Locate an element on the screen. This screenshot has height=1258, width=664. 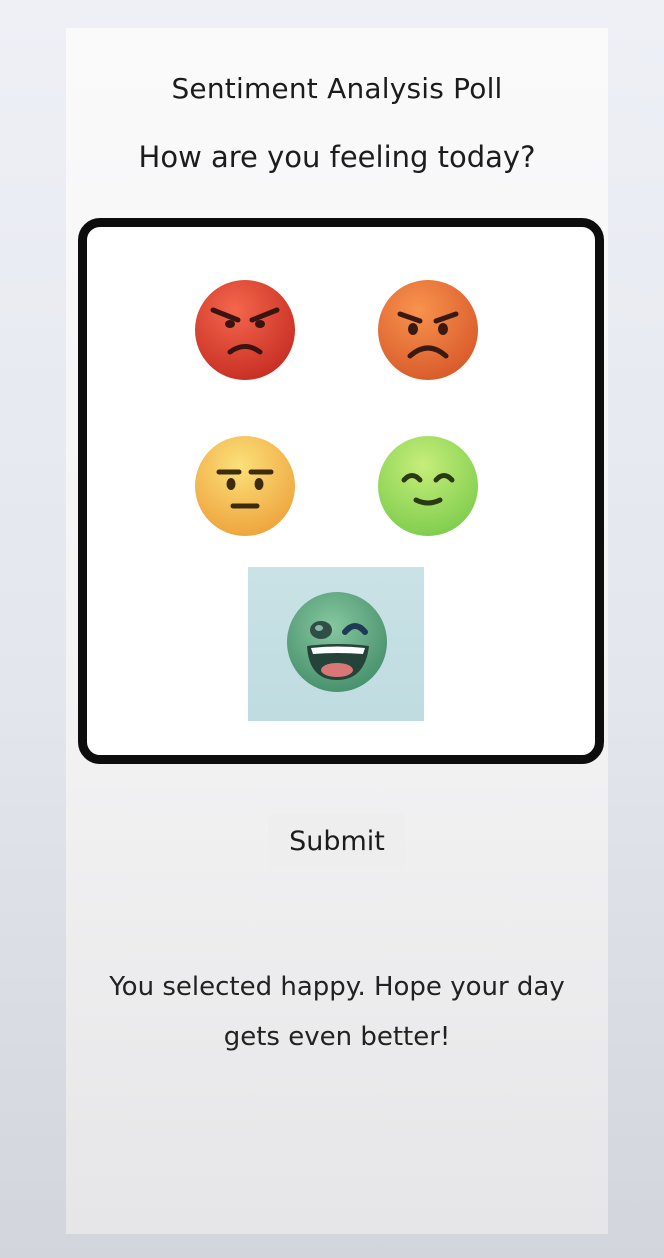
upset-emoji-option is located at coordinates (428, 330).